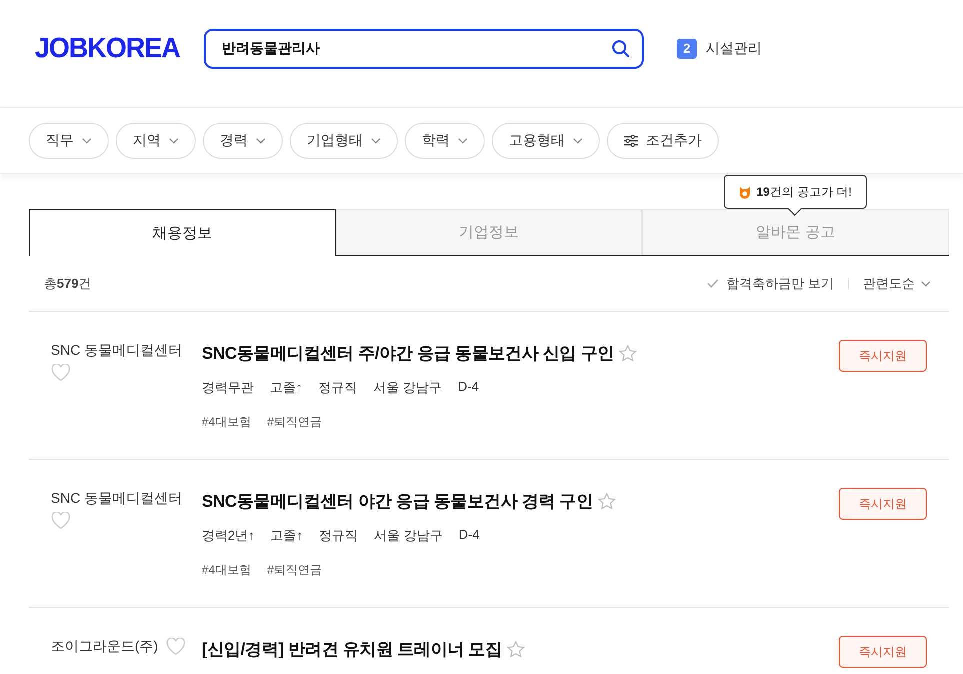 The width and height of the screenshot is (963, 674). Describe the element at coordinates (546, 140) in the screenshot. I see `filter-chip: 고용형태` at that location.